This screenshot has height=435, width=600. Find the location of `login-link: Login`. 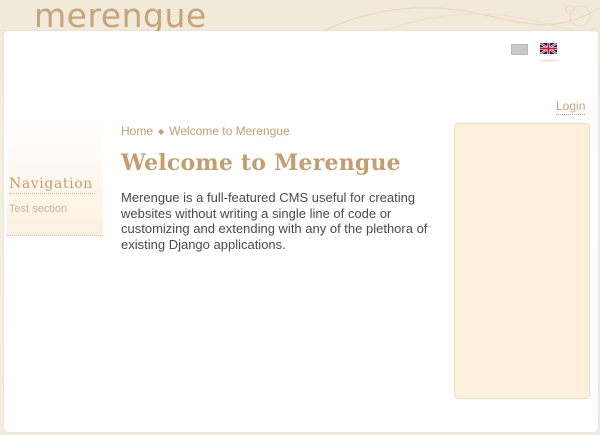

login-link: Login is located at coordinates (571, 107).